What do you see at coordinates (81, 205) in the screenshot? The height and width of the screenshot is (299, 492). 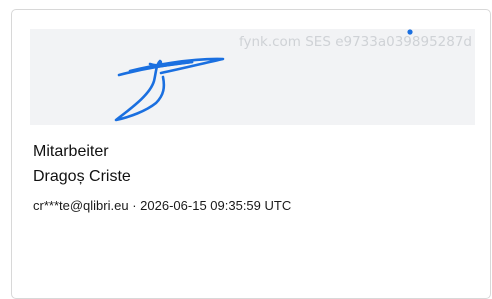 I see `signer-email: cr***te@qlibri.eu` at bounding box center [81, 205].